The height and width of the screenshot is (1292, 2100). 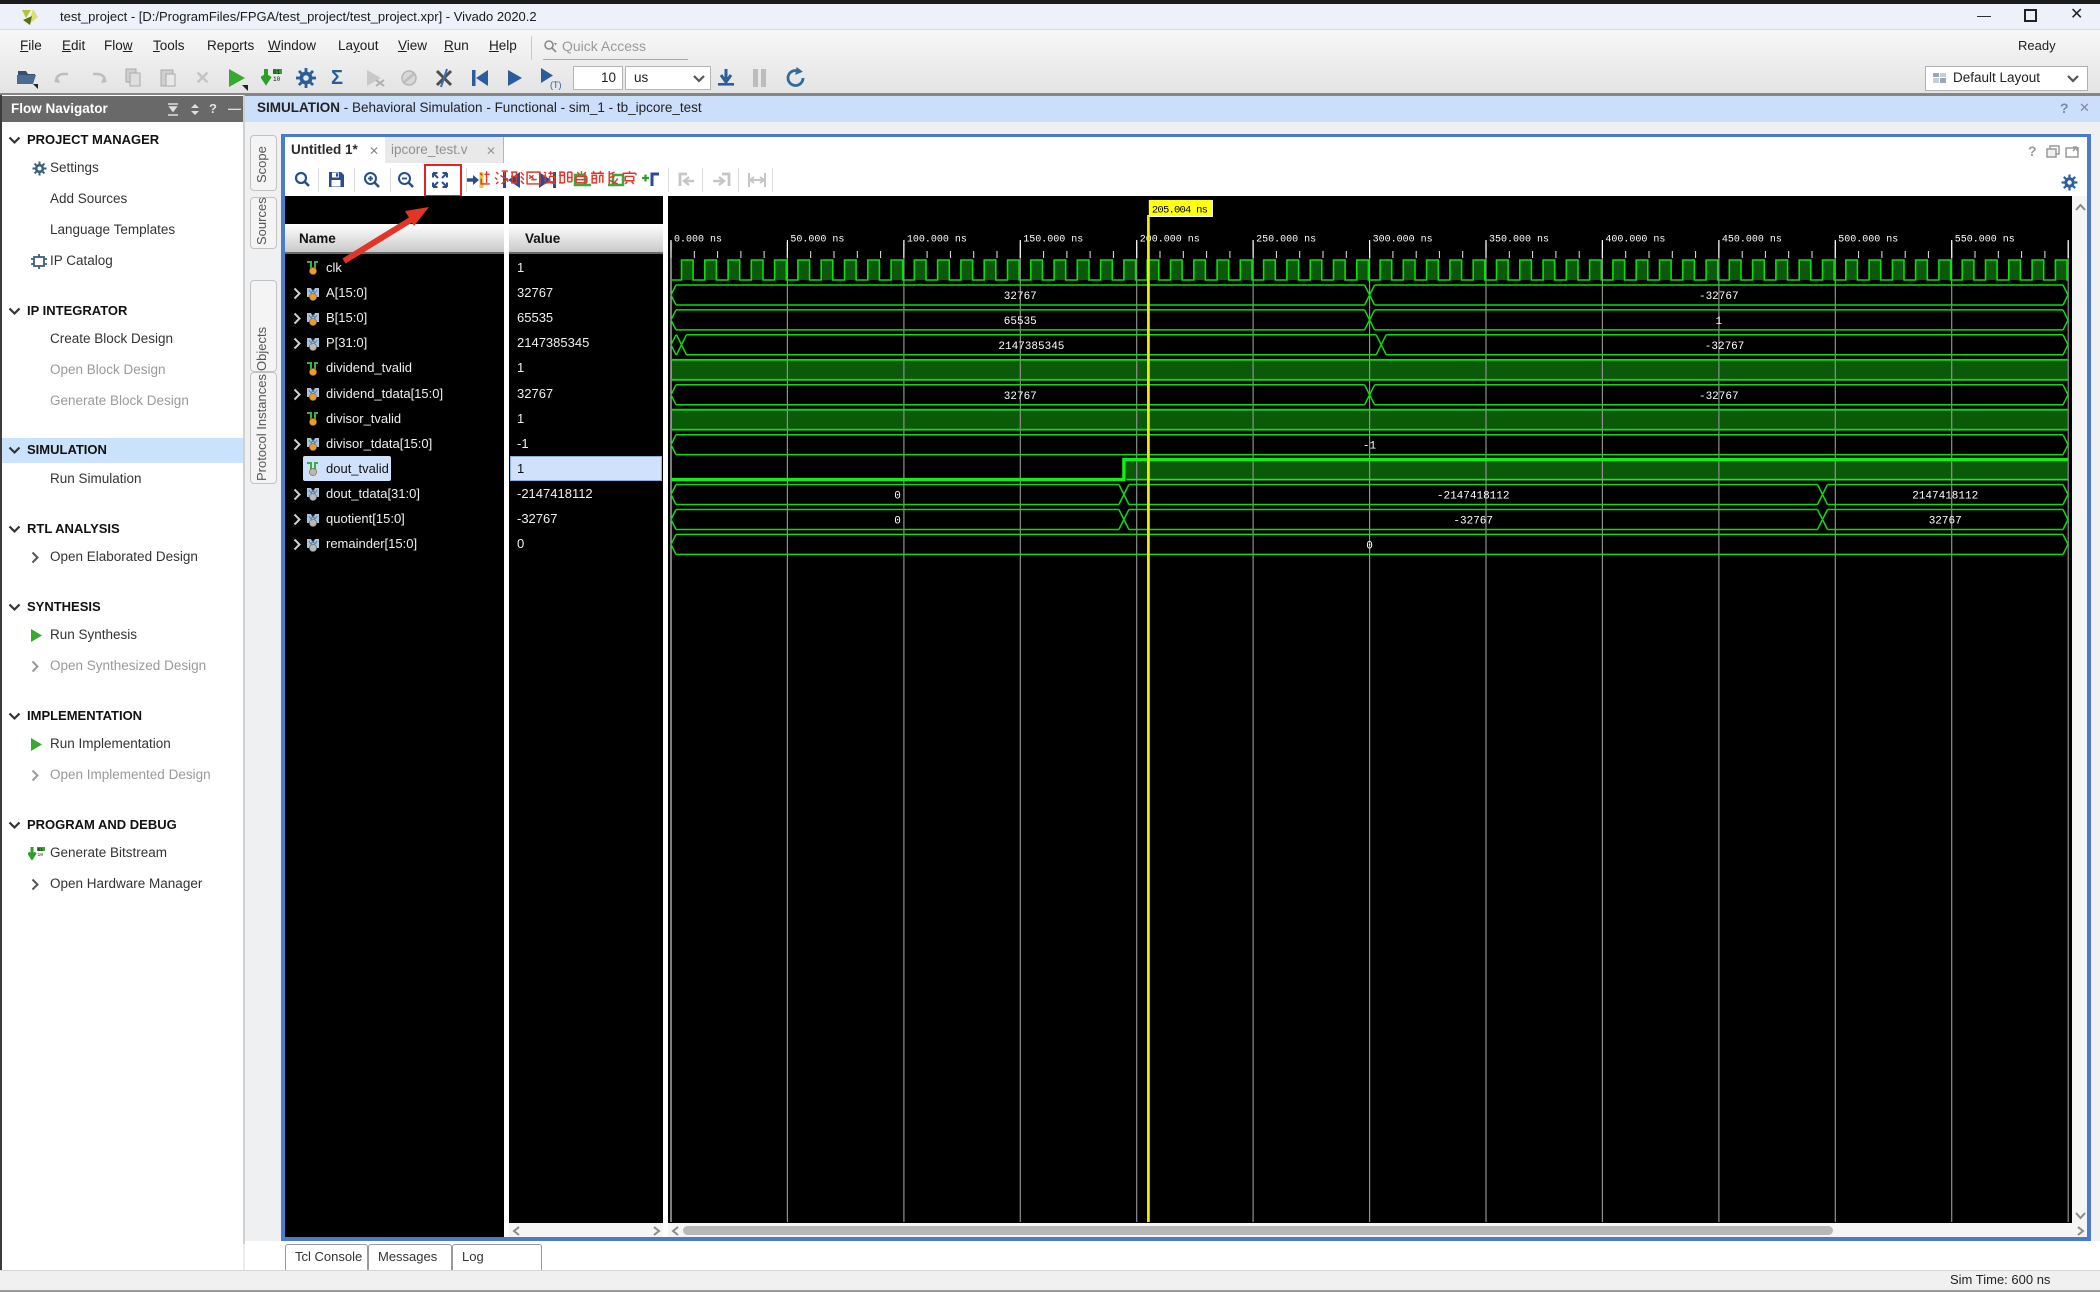 I want to click on svg-text: 450.000 ns, so click(x=1752, y=240).